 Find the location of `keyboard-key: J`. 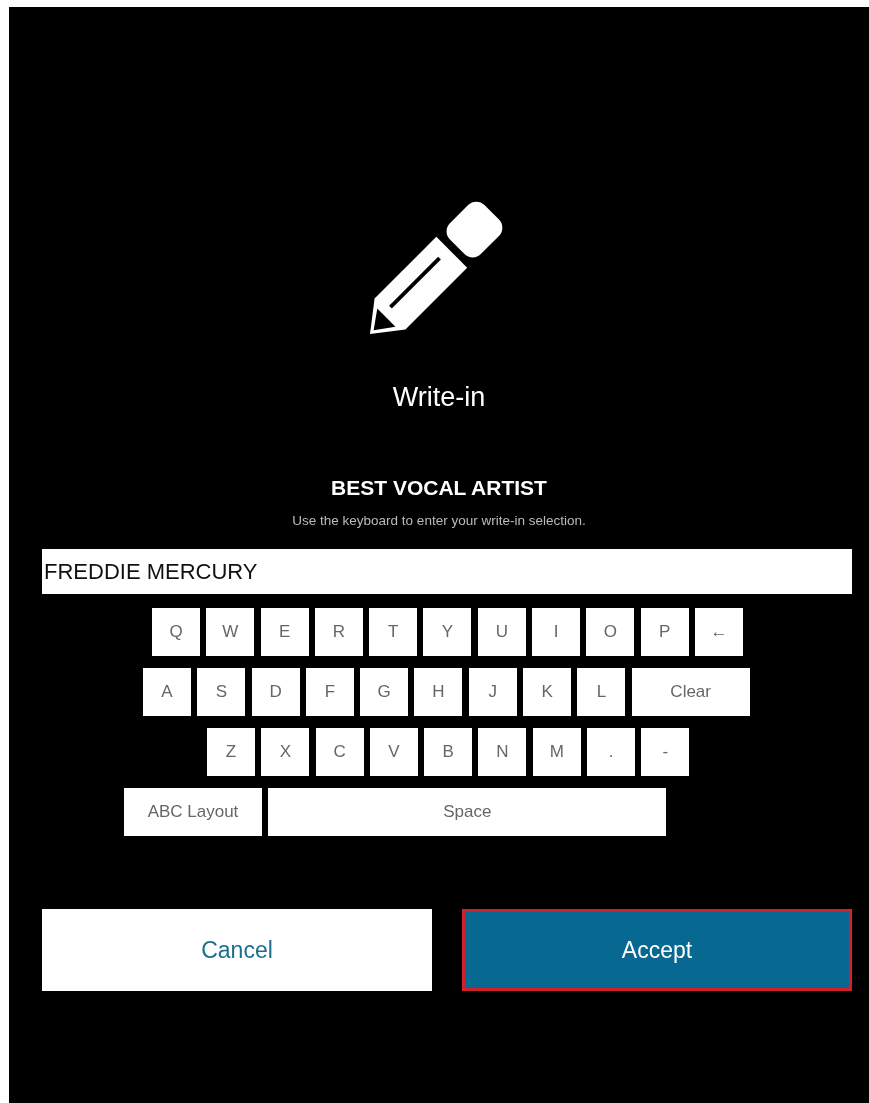

keyboard-key: J is located at coordinates (492, 692).